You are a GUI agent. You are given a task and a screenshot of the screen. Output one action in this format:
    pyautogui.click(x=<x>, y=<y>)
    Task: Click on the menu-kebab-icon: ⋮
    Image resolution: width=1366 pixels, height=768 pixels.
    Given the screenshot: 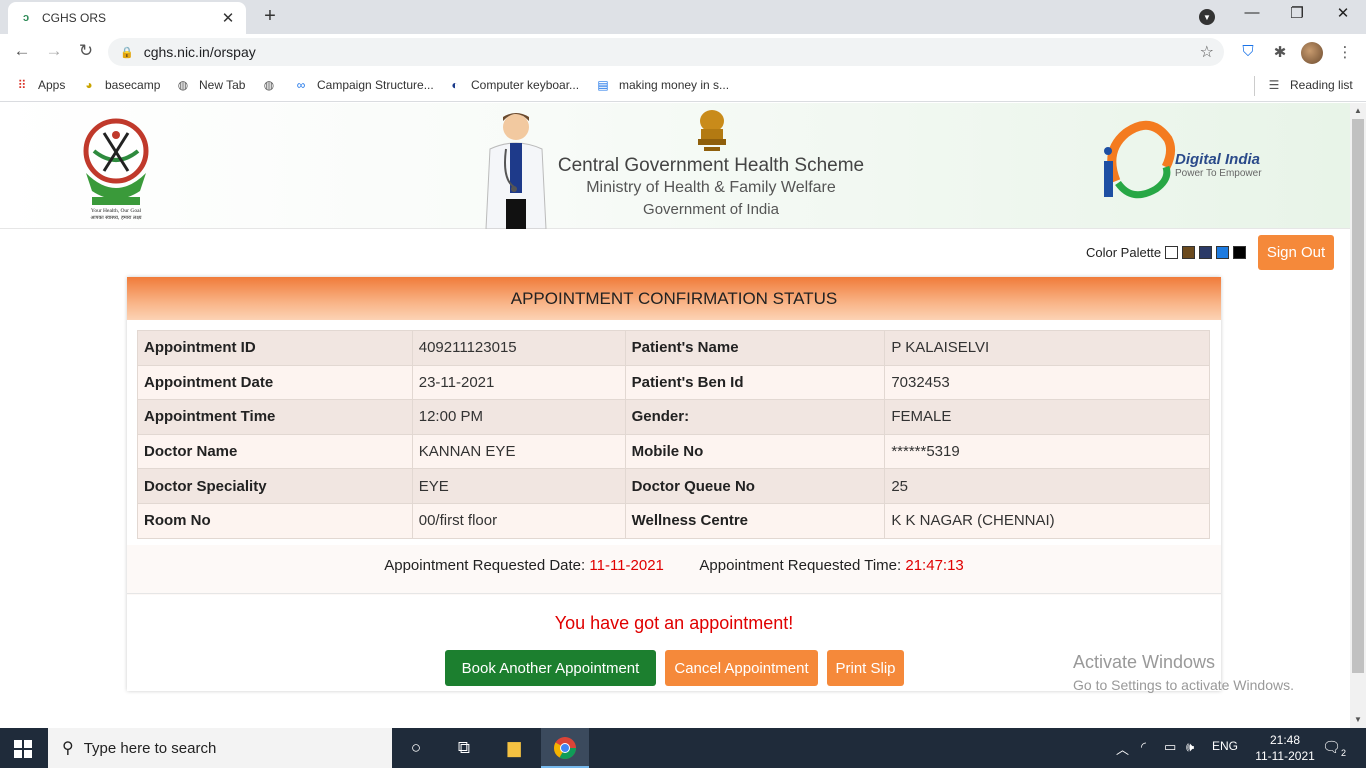 What is the action you would take?
    pyautogui.click(x=1345, y=52)
    